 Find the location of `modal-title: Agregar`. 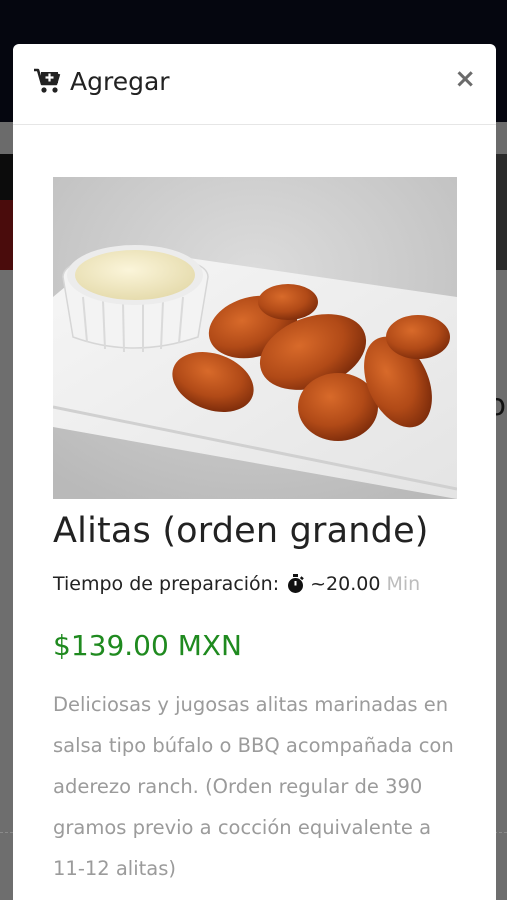

modal-title: Agregar is located at coordinates (101, 81).